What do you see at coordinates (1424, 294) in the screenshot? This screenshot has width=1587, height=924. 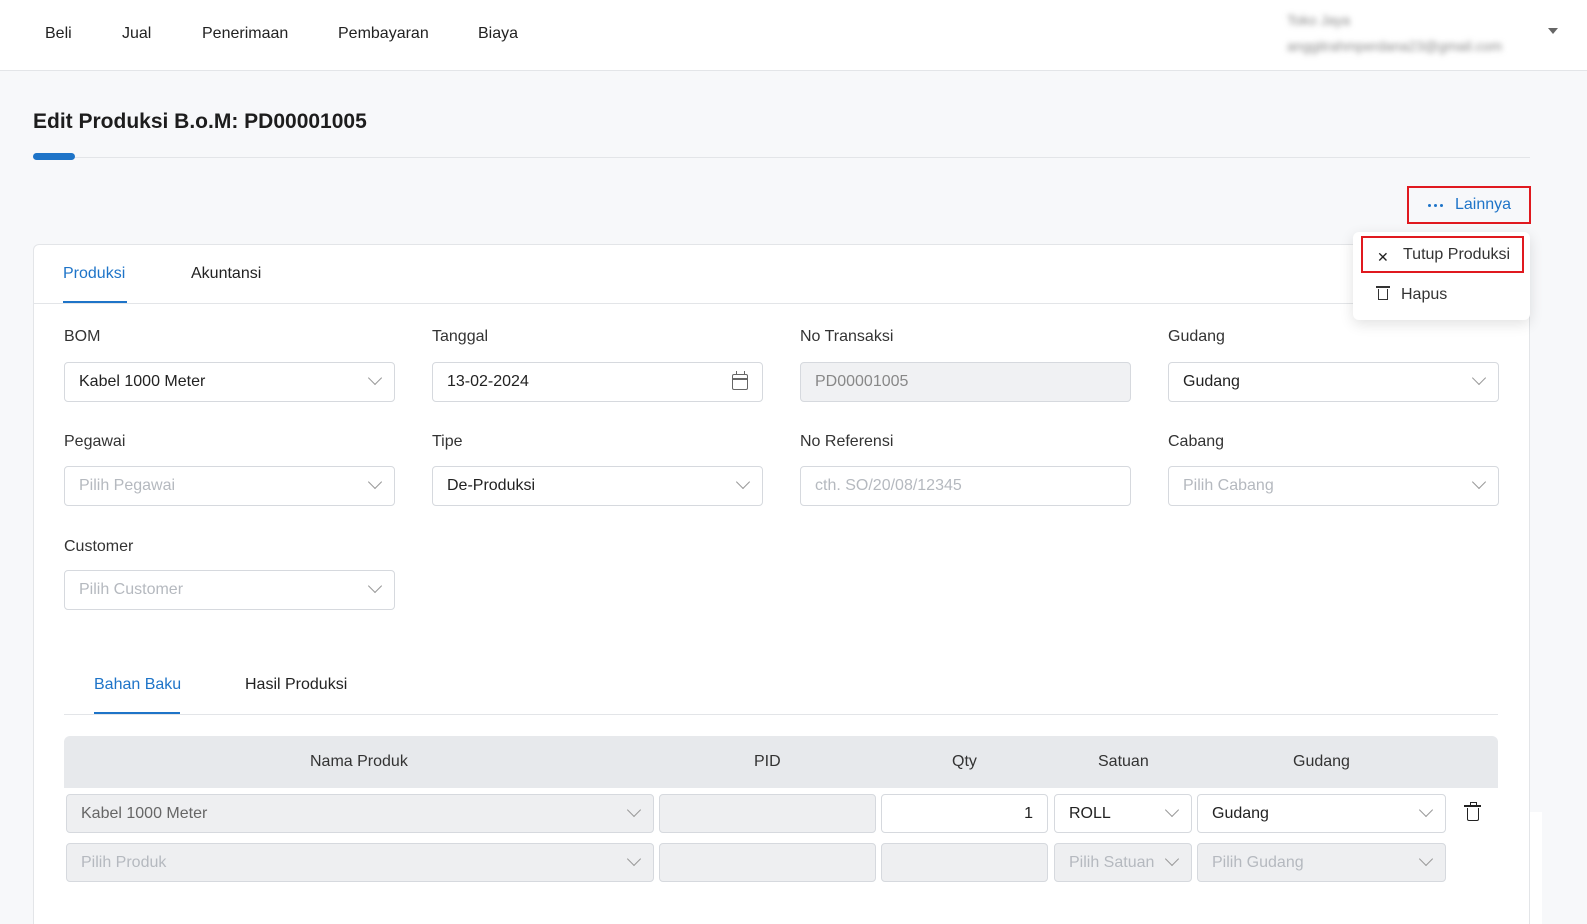 I see `hapus-label: Hapus` at bounding box center [1424, 294].